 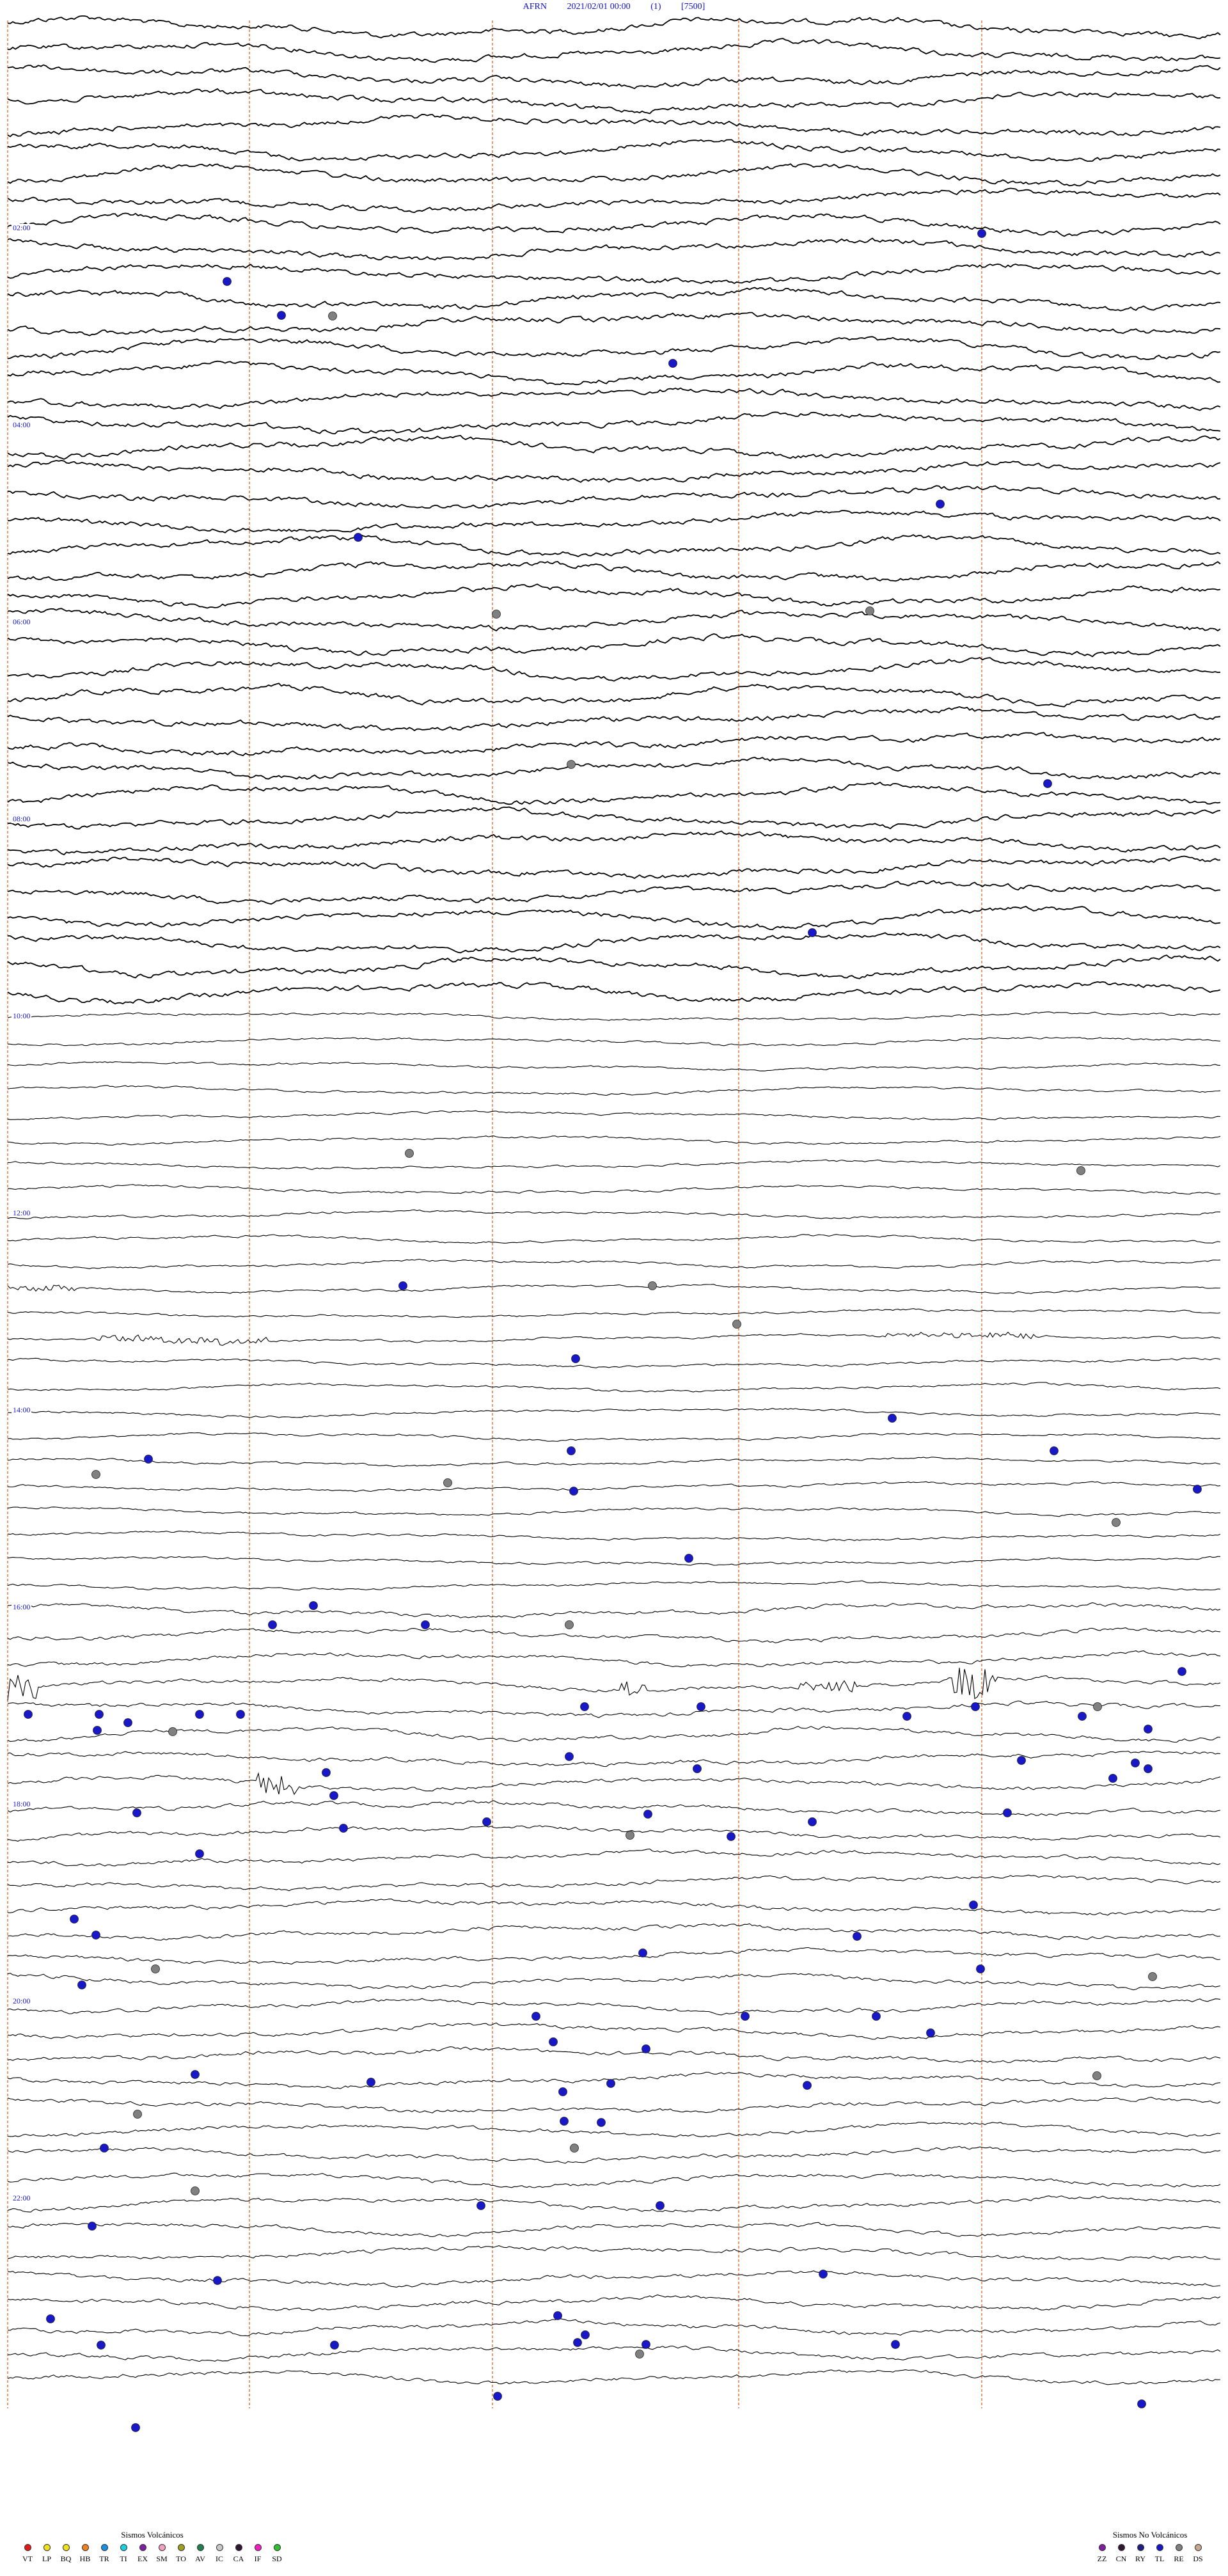 I want to click on legend-item-hb: HB, so click(x=85, y=2554).